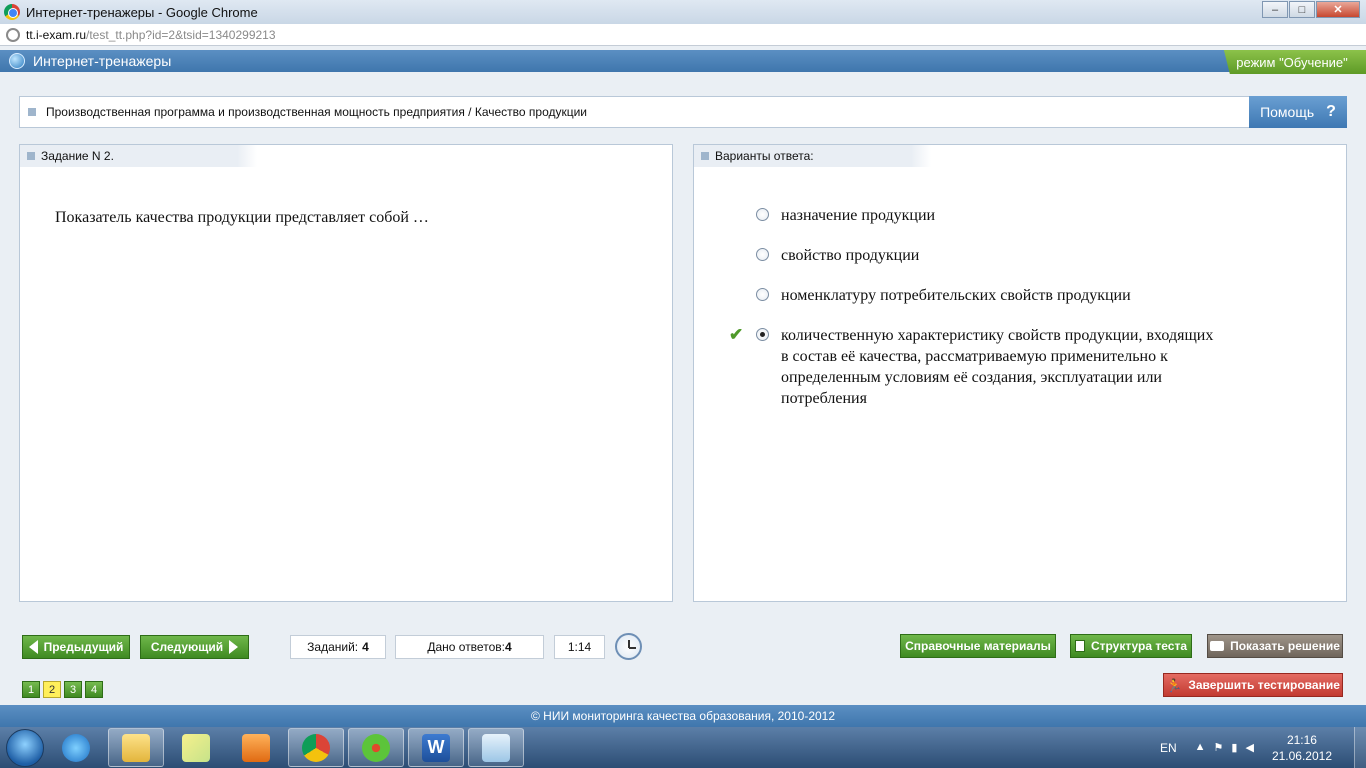  I want to click on internet-explorer-icon, so click(76, 747).